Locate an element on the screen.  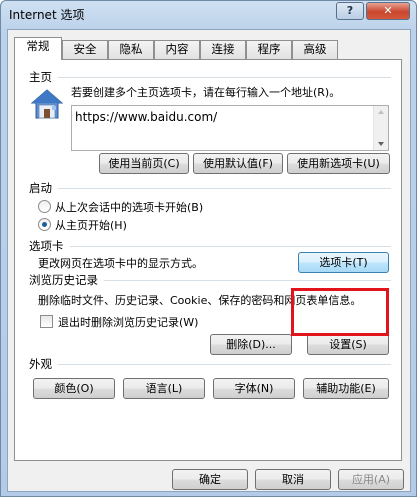
homepage-url-text: https://www.baidu.com/ is located at coordinates (146, 117).